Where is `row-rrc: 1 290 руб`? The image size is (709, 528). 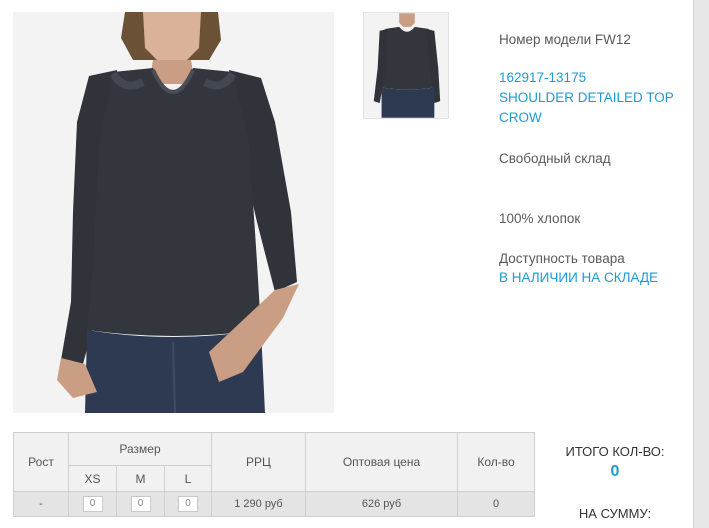
row-rrc: 1 290 руб is located at coordinates (258, 504).